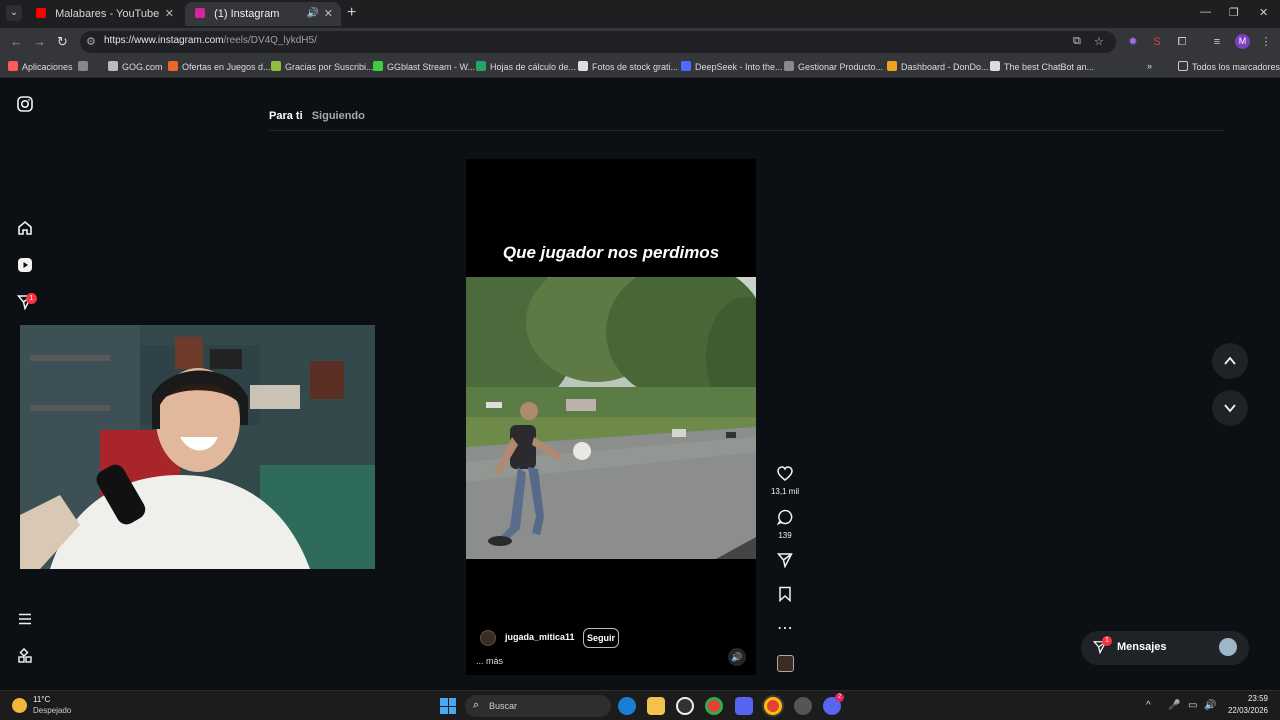 This screenshot has width=1280, height=720. What do you see at coordinates (1210, 705) in the screenshot?
I see `volume-icon: 🔊` at bounding box center [1210, 705].